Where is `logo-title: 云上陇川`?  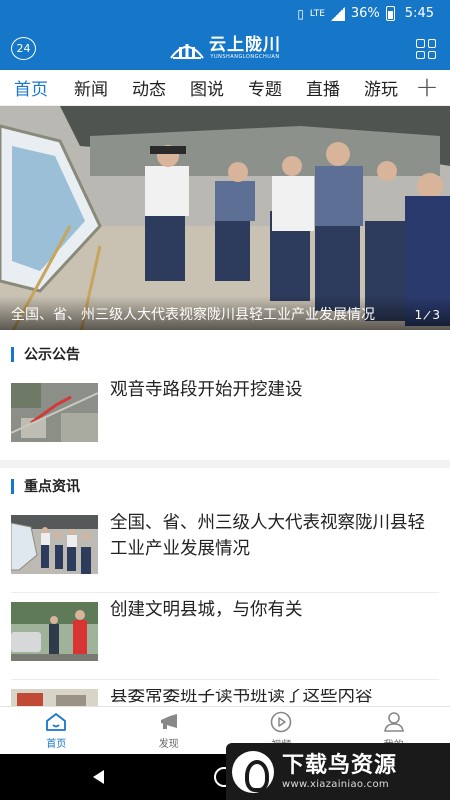 logo-title: 云上陇川 is located at coordinates (245, 45).